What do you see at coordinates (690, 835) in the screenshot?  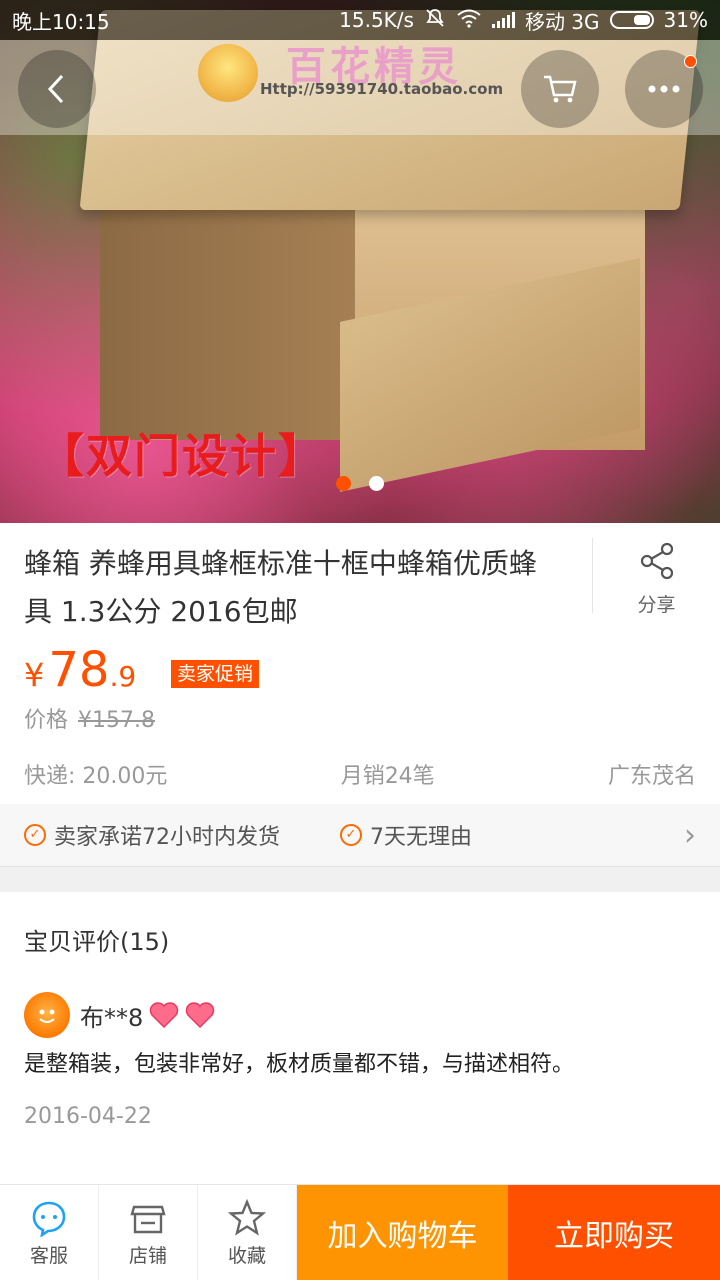 I see `chevron-right-icon: ›` at bounding box center [690, 835].